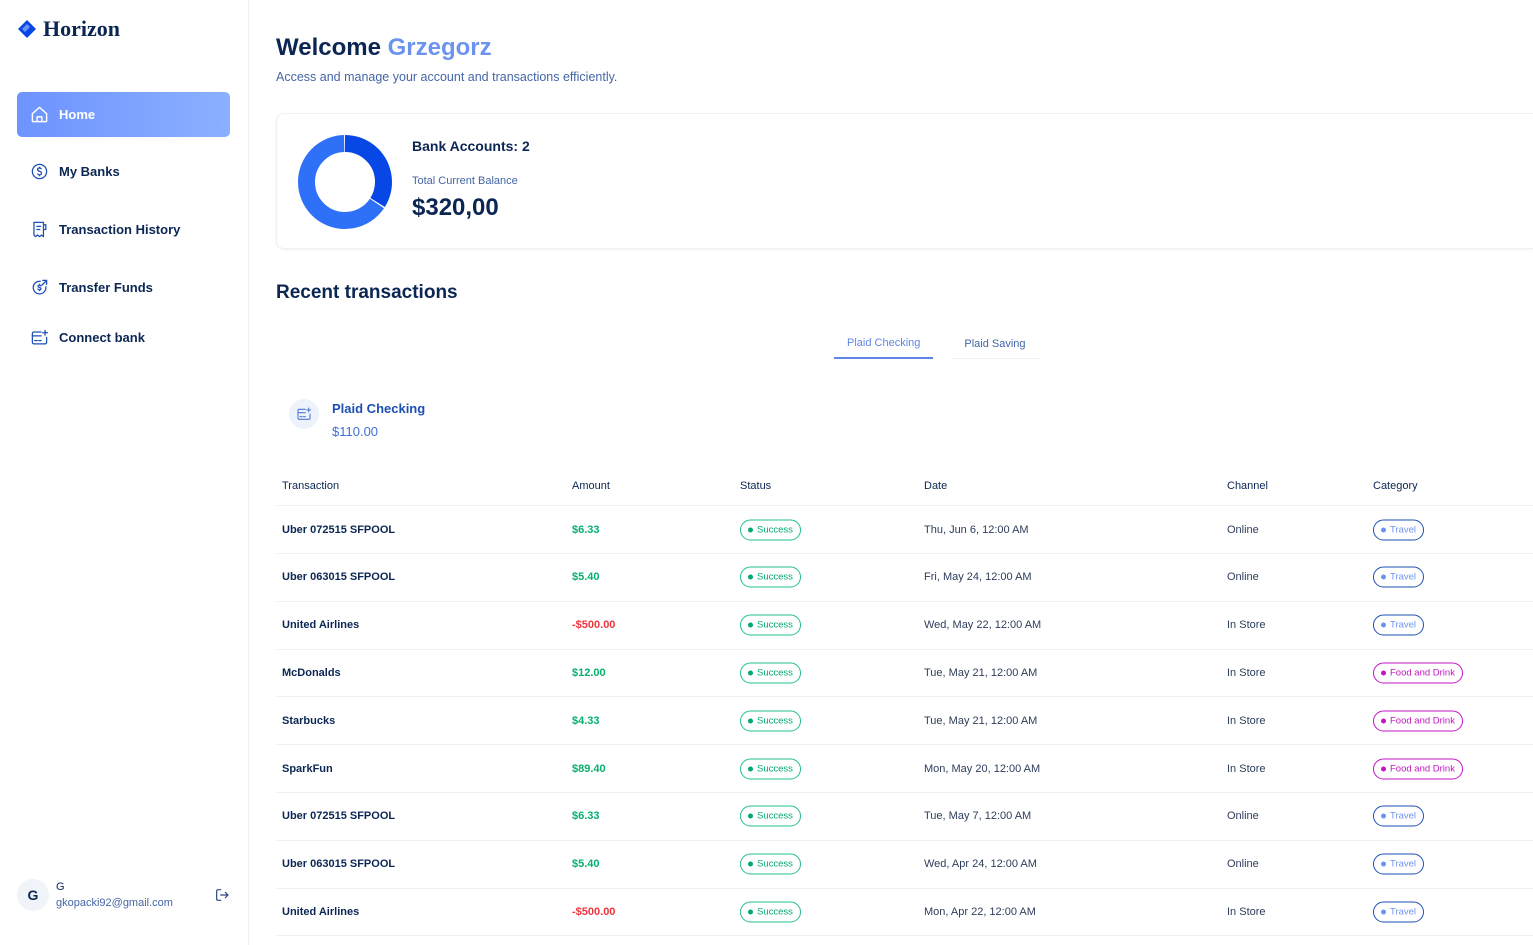  What do you see at coordinates (1422, 768) in the screenshot?
I see `category-label: Food and Drink` at bounding box center [1422, 768].